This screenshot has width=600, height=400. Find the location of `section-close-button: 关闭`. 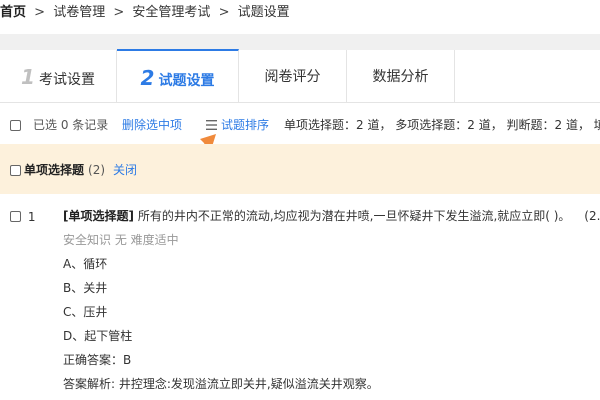

section-close-button: 关闭 is located at coordinates (125, 170).